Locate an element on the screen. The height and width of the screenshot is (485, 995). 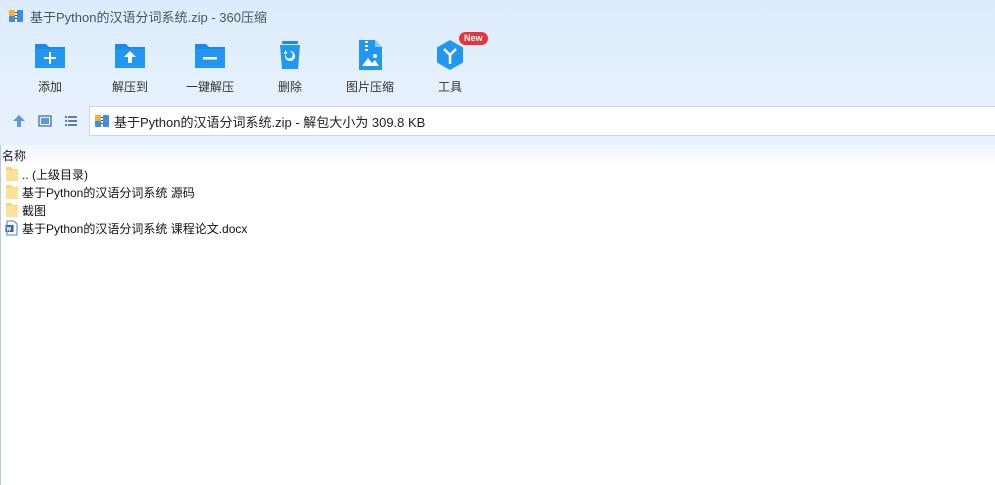
tools-button: New 工具 is located at coordinates (450, 66).